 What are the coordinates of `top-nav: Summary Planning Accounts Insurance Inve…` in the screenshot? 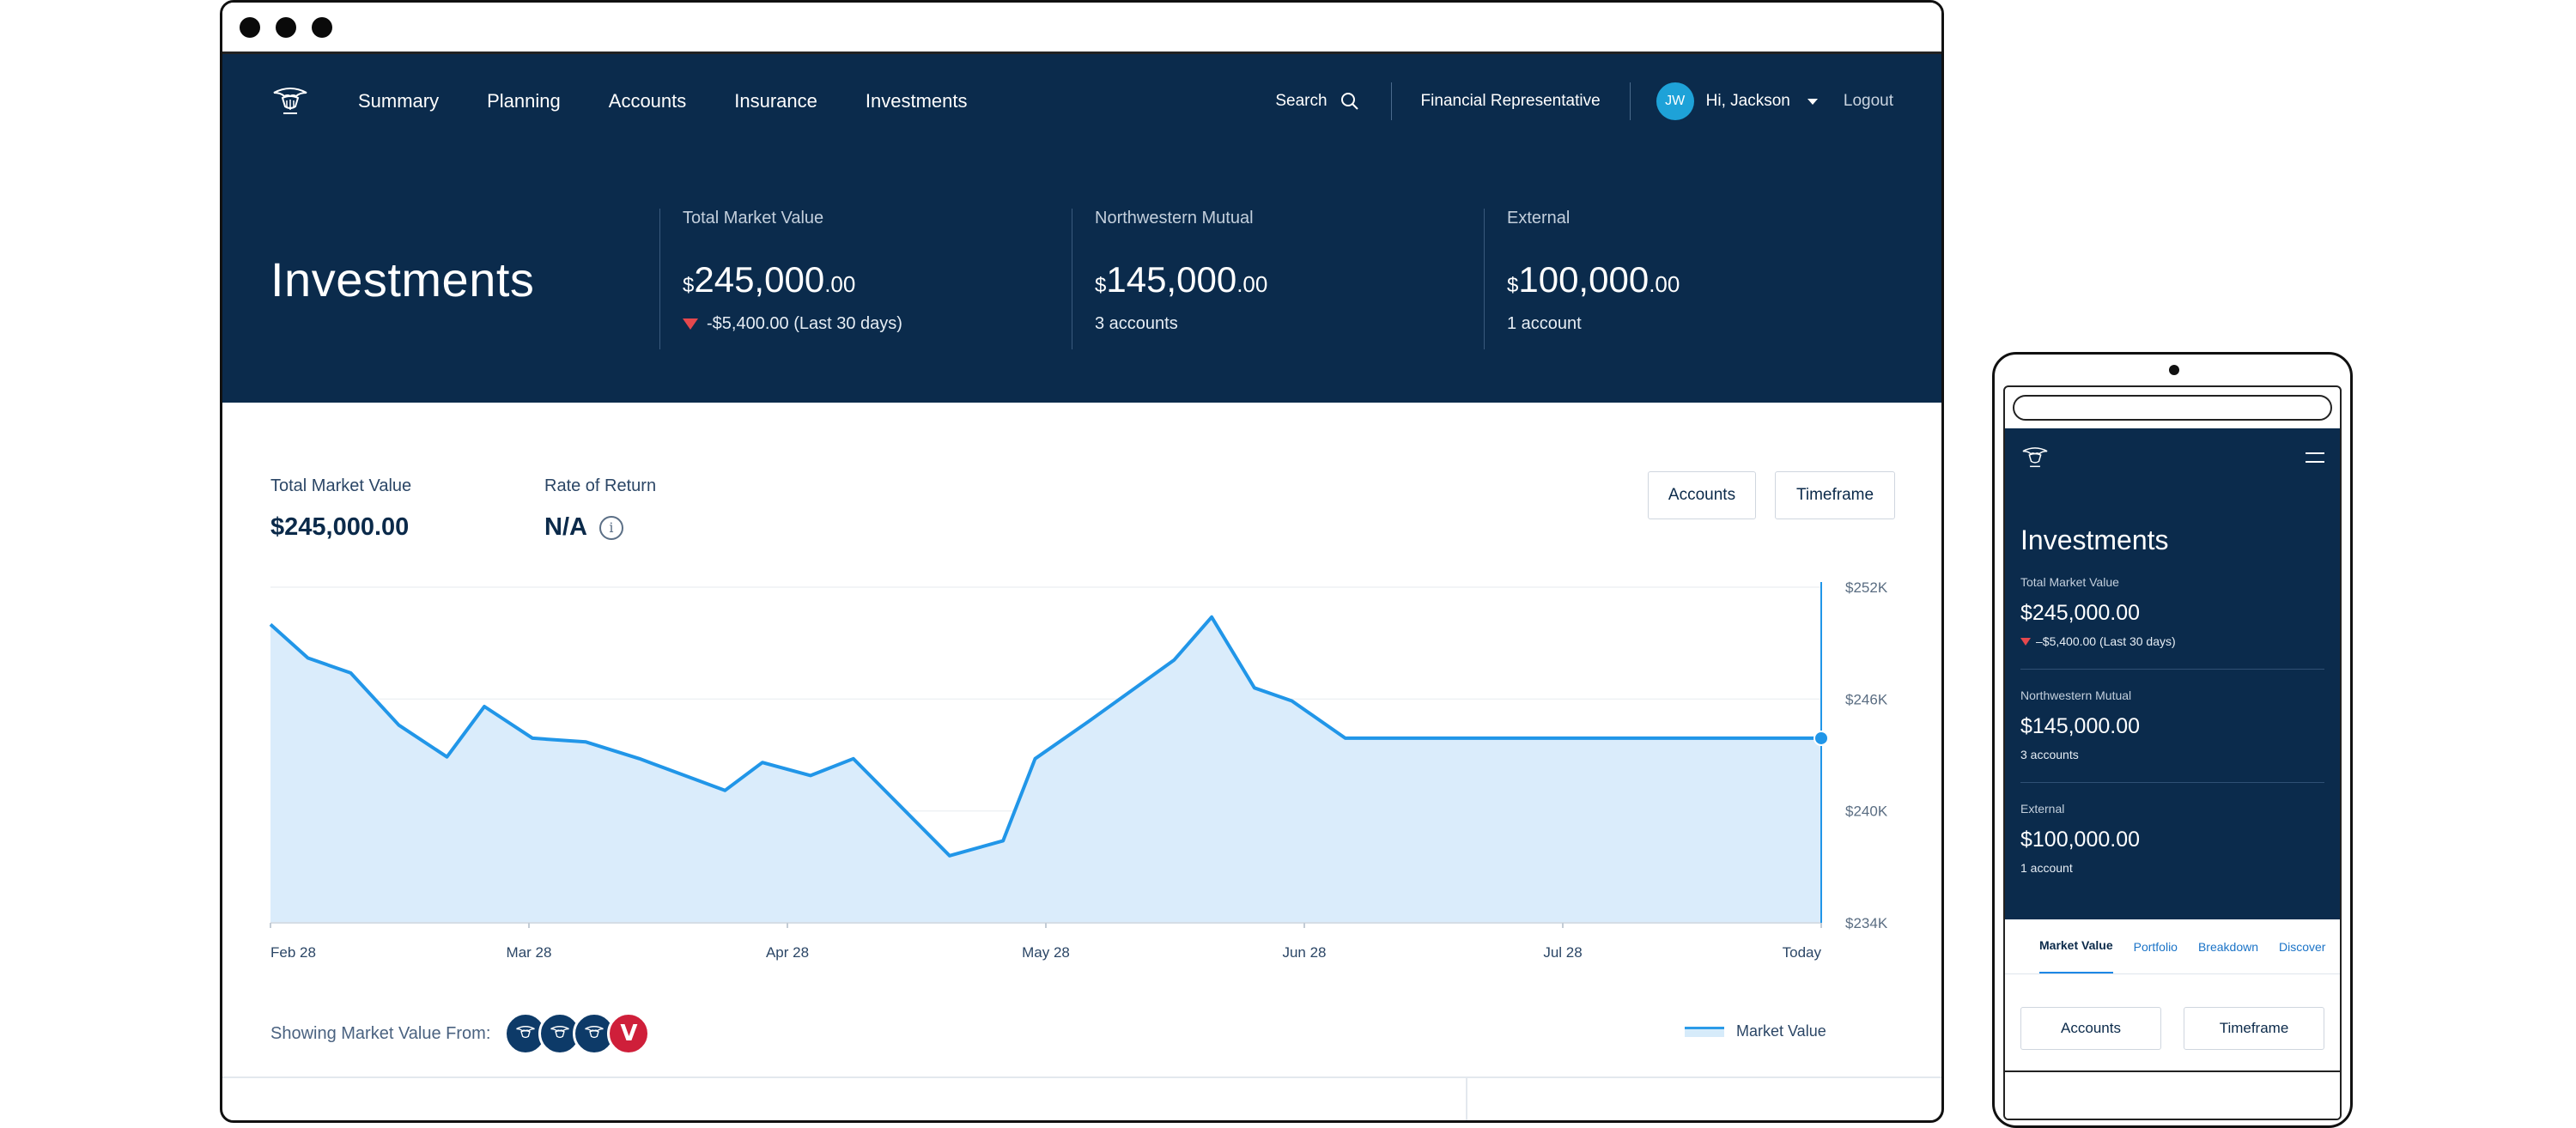 It's located at (1081, 101).